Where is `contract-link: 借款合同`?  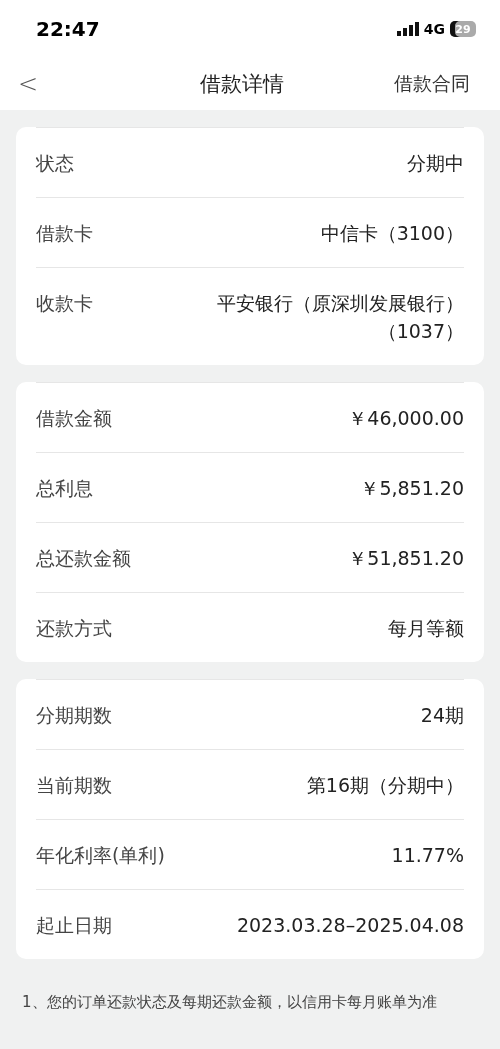 contract-link: 借款合同 is located at coordinates (432, 84).